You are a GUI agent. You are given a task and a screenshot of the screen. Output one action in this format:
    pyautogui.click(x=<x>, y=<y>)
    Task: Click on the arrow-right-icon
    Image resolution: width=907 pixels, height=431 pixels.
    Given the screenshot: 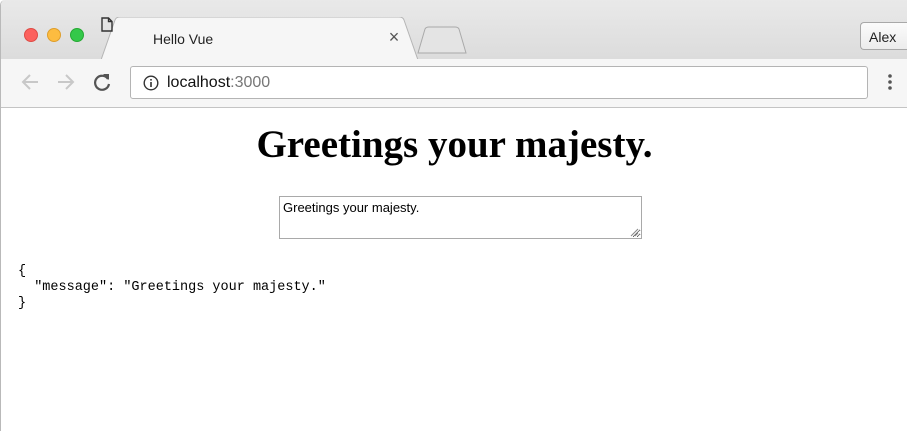 What is the action you would take?
    pyautogui.click(x=66, y=82)
    